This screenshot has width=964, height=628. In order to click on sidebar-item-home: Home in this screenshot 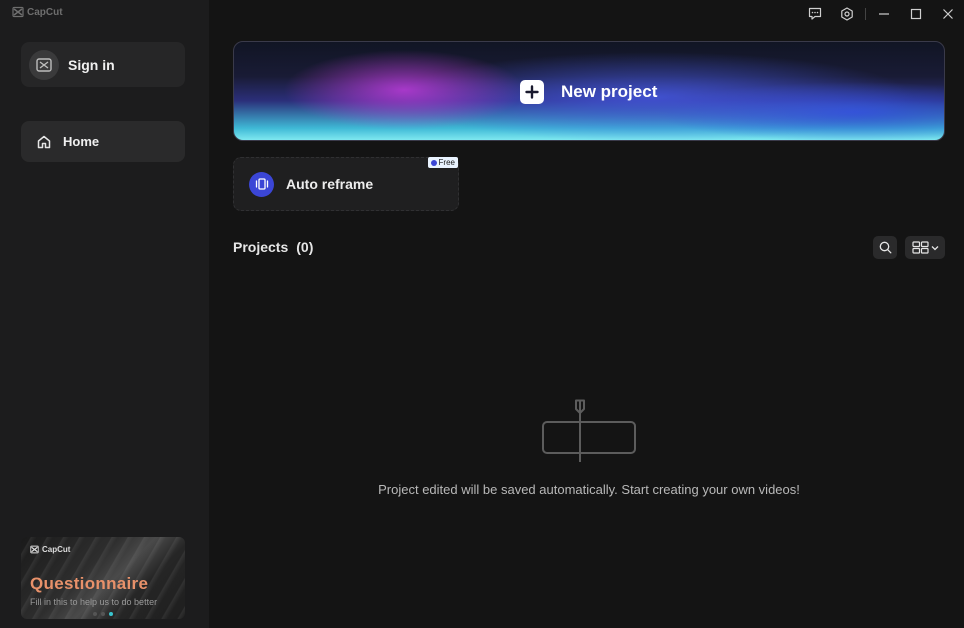, I will do `click(103, 141)`.